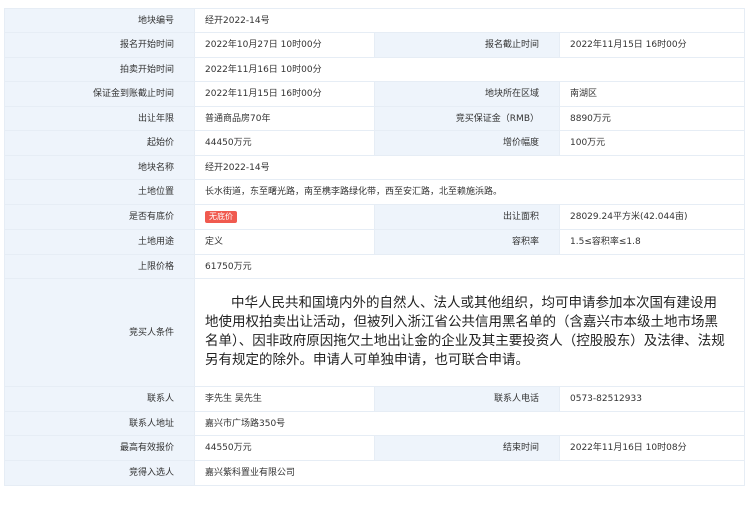 This screenshot has width=750, height=519. Describe the element at coordinates (652, 399) in the screenshot. I see `value-phone: 0573-82512933` at that location.